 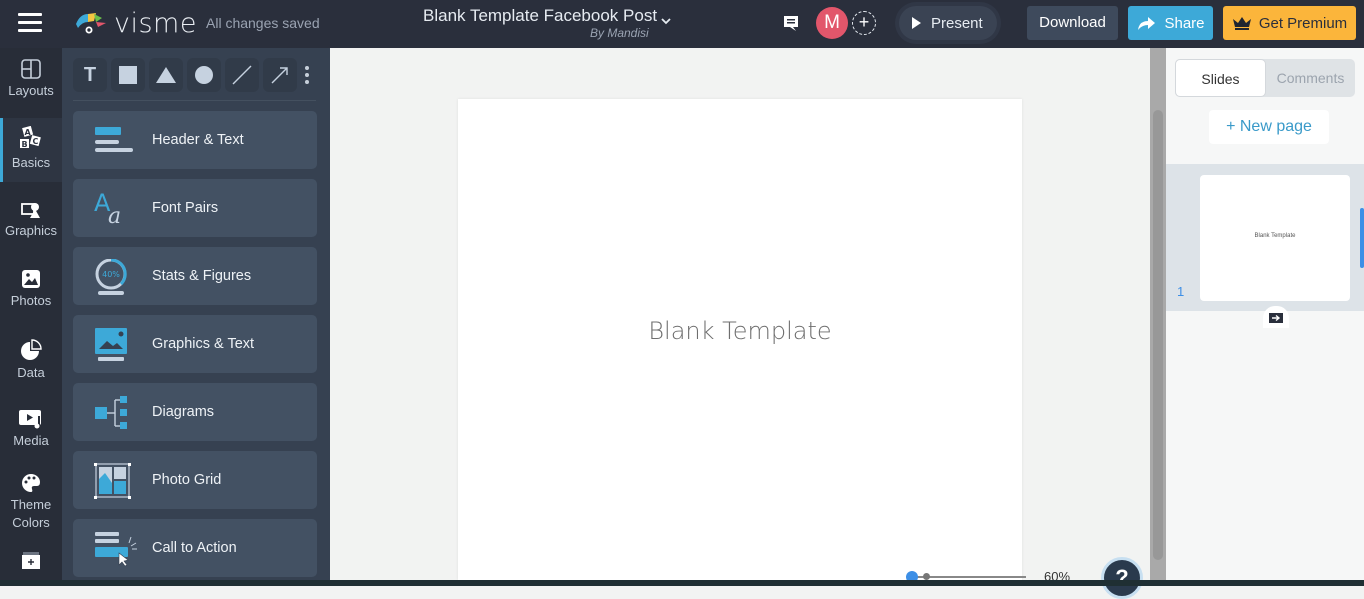 I want to click on text-tool: T, so click(x=90, y=75).